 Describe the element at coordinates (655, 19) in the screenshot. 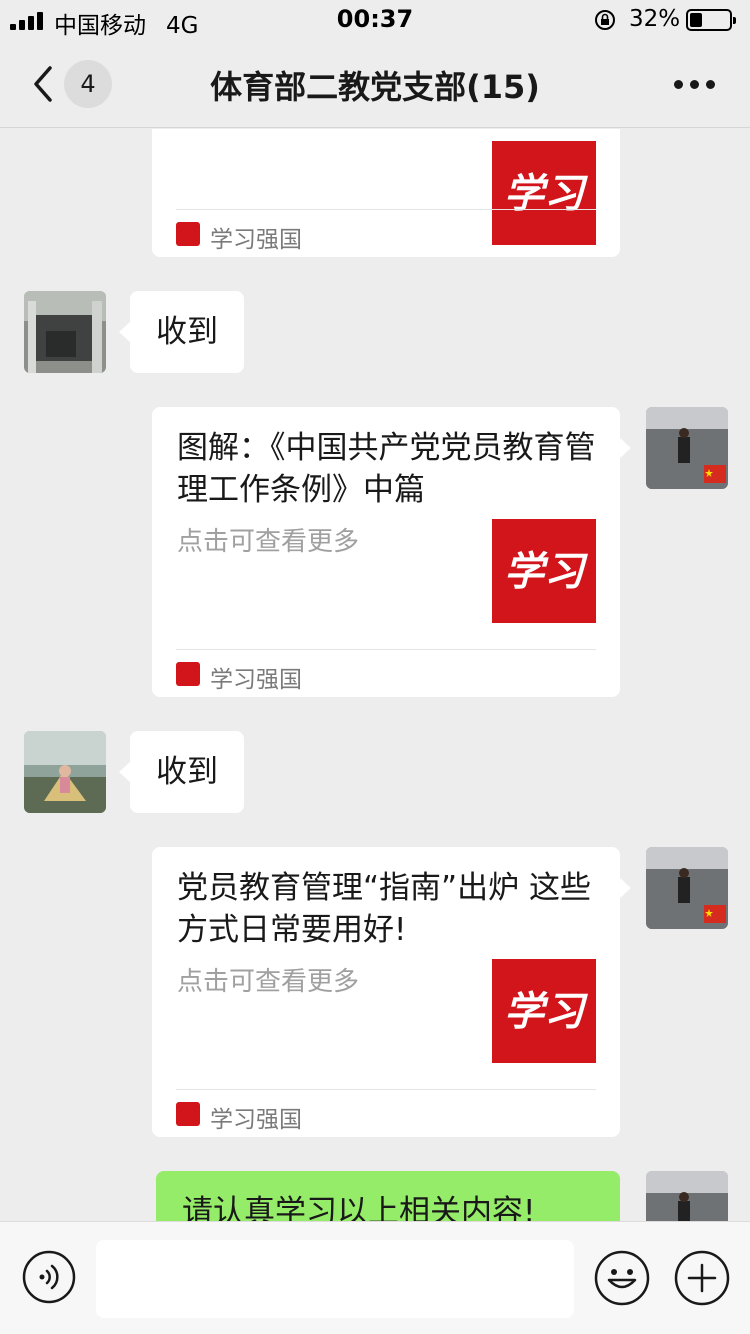

I see `battery-percent: 32%` at that location.